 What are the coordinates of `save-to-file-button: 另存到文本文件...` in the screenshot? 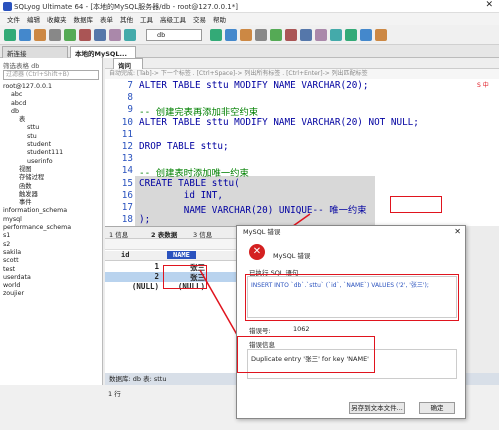 It's located at (377, 408).